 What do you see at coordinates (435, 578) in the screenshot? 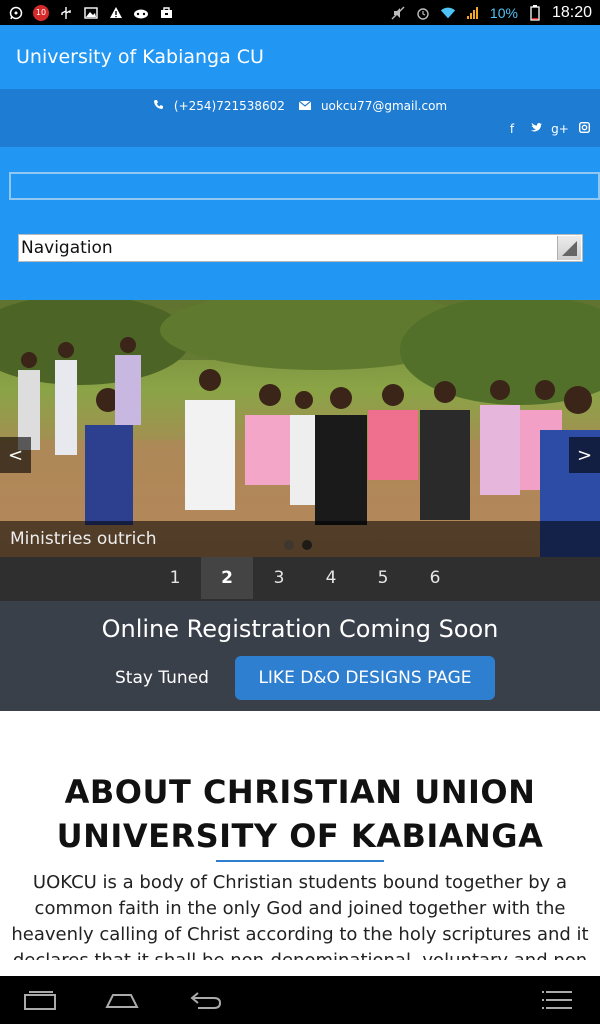
I see `page-button-6: 6` at bounding box center [435, 578].